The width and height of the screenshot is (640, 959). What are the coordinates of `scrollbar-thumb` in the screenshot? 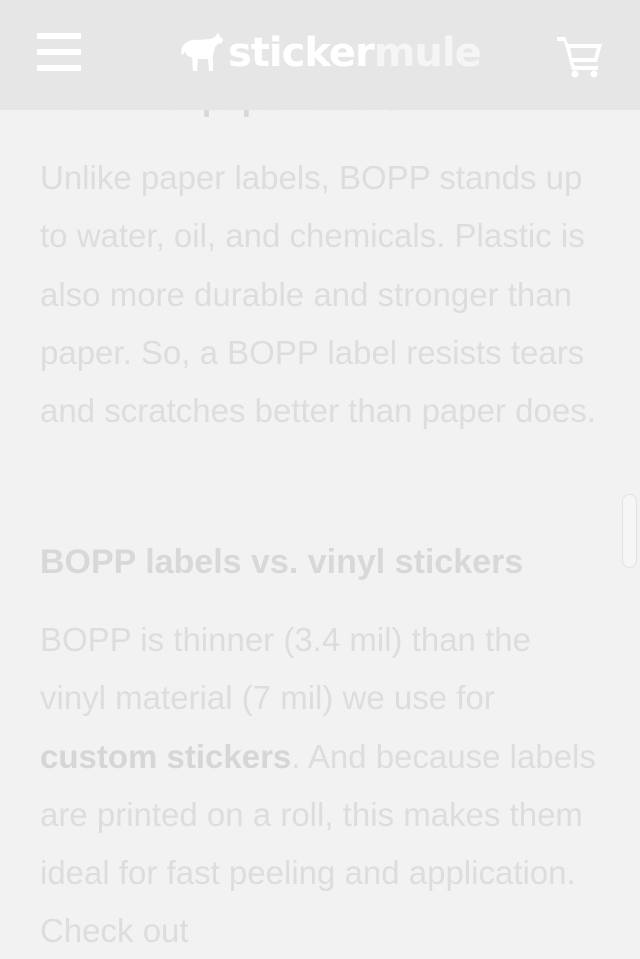 It's located at (629, 531).